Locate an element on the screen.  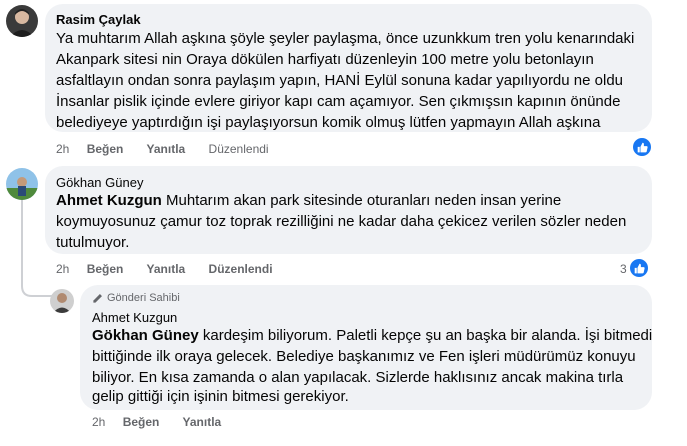
author-badge-label: Gönderi Sahibi is located at coordinates (143, 298).